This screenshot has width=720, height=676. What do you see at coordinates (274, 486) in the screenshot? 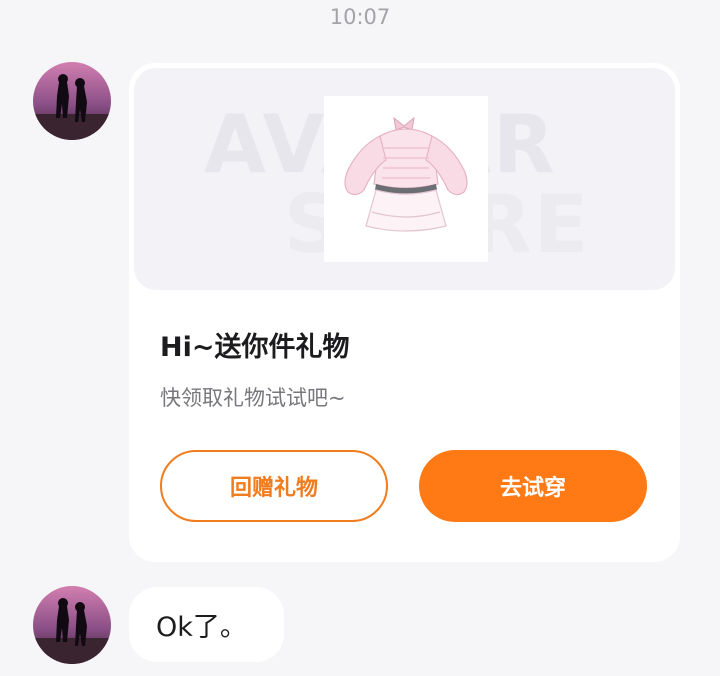
I see `return-gift-button: 回赠礼物` at bounding box center [274, 486].